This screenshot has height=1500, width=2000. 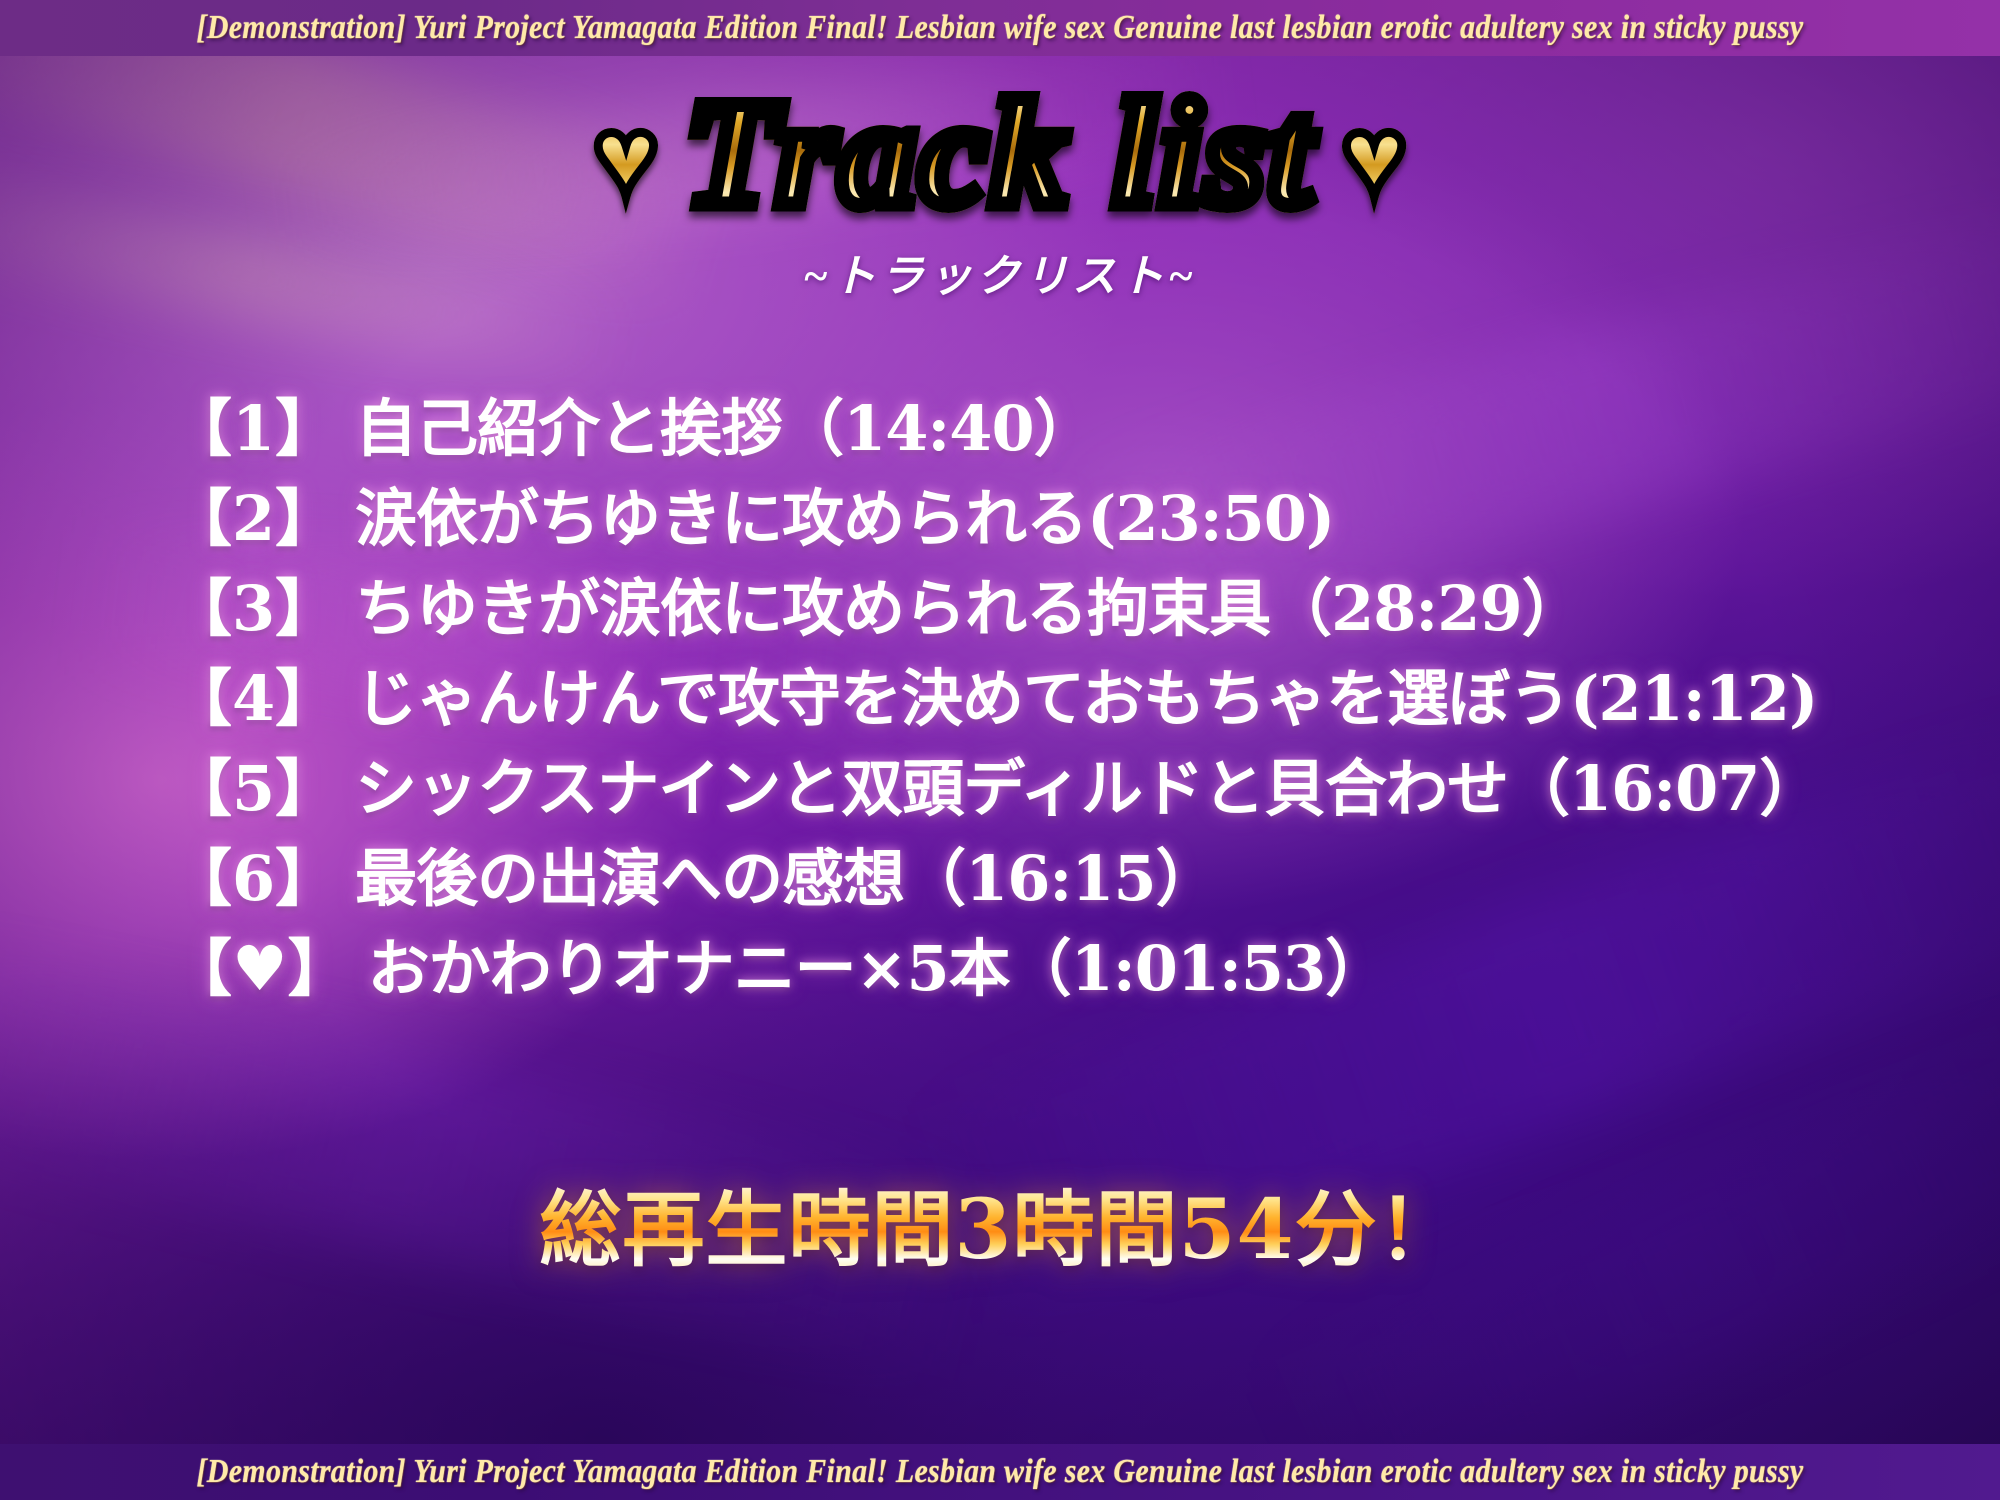 I want to click on track-row: 【6】 最後の出演への感想（16:15）, so click(x=1055, y=893).